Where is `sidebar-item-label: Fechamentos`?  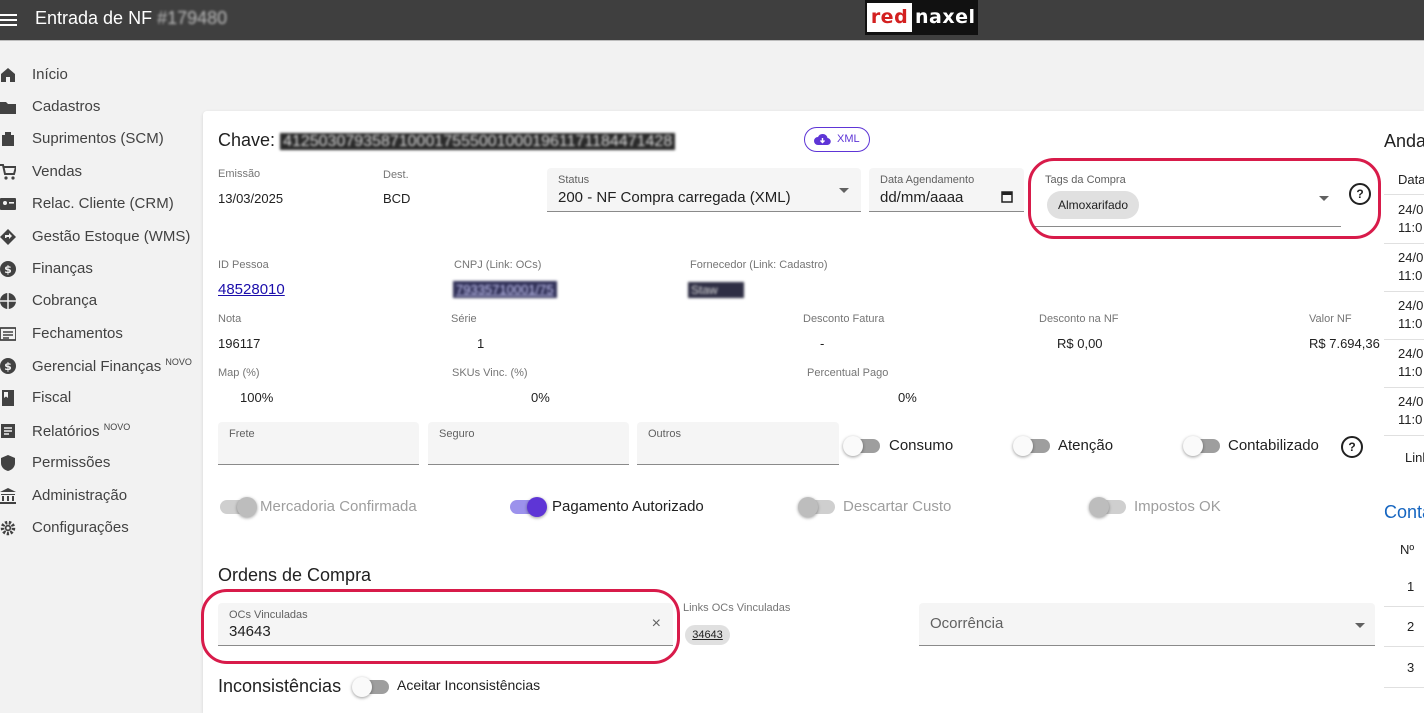 sidebar-item-label: Fechamentos is located at coordinates (77, 333).